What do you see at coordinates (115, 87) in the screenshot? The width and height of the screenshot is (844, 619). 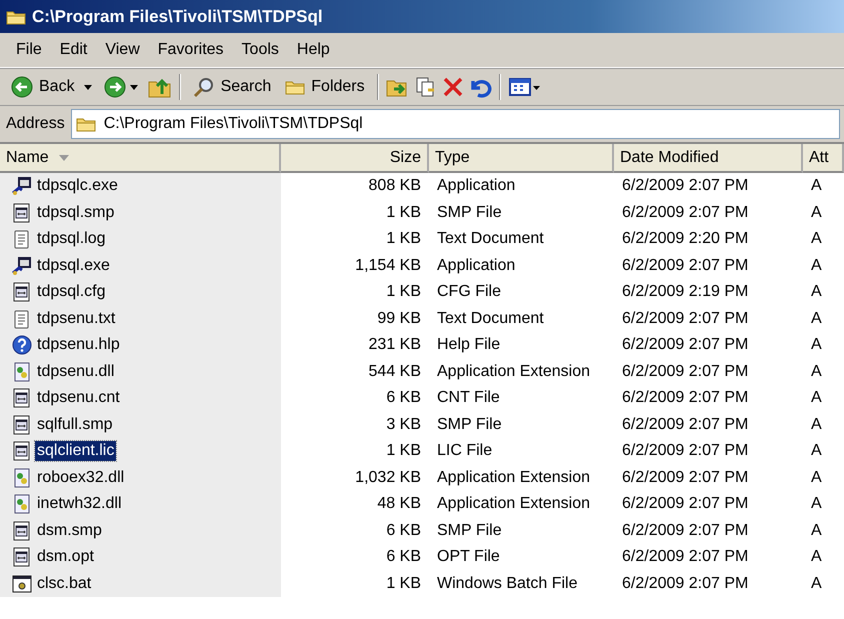 I see `forward-icon` at bounding box center [115, 87].